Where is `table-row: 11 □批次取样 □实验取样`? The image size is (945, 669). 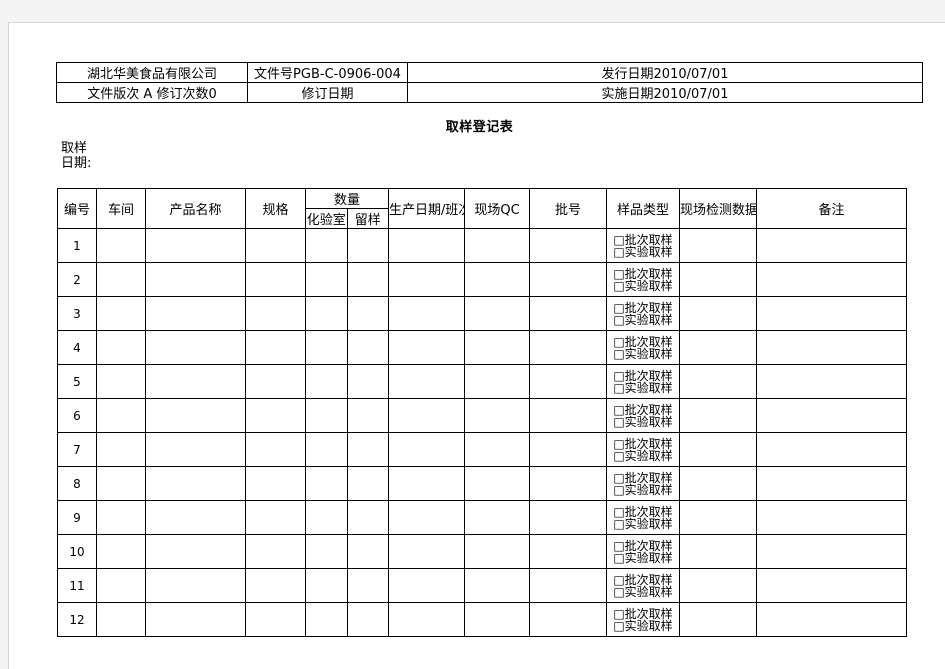
table-row: 11 □批次取样 □实验取样 is located at coordinates (482, 585).